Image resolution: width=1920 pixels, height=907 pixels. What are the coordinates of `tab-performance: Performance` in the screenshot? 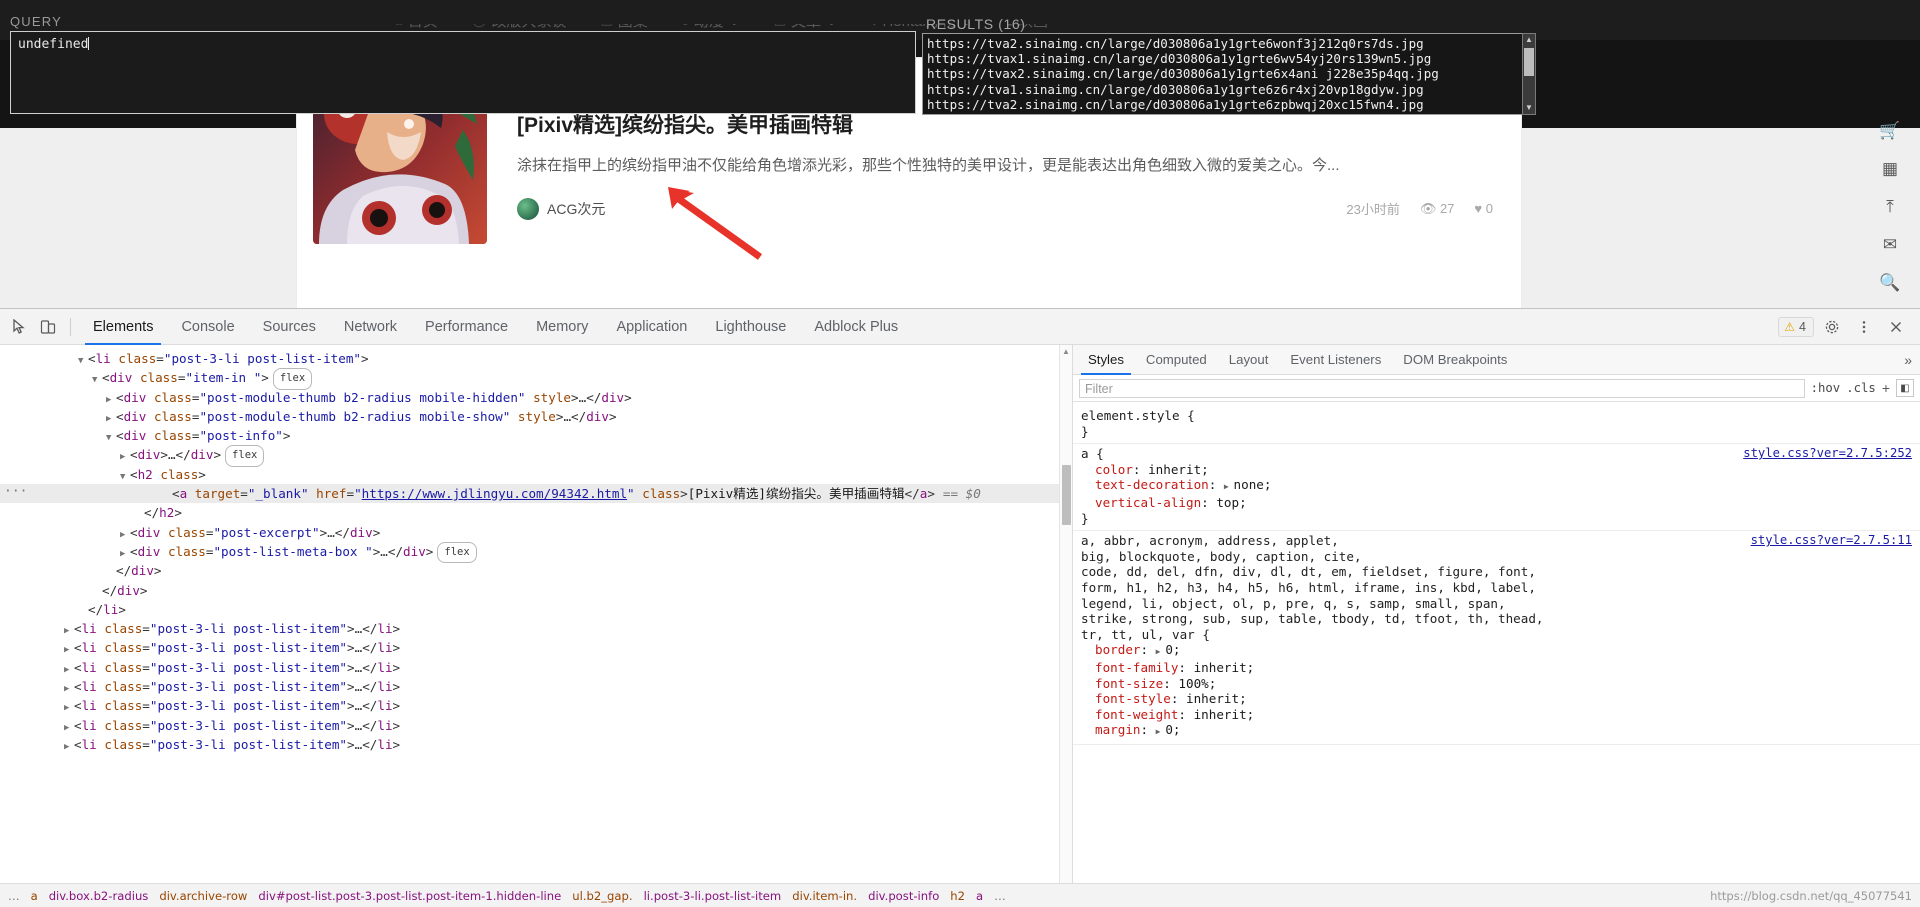 It's located at (466, 327).